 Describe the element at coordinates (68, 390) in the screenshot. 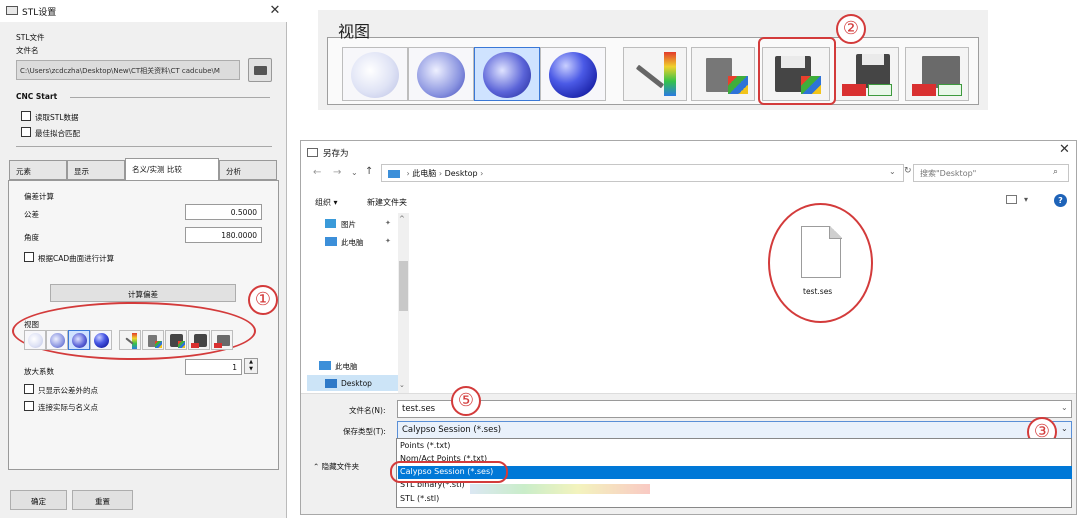

I see `outside-tol-label: 只显示公差外的点` at that location.